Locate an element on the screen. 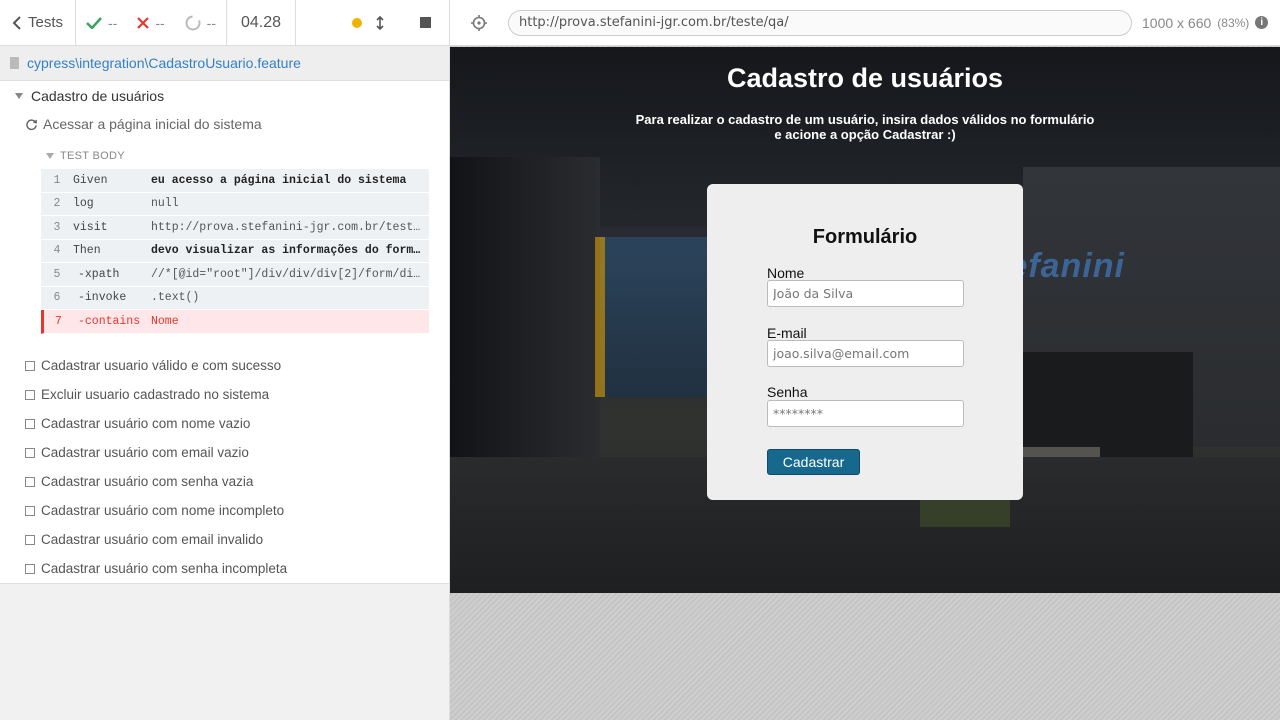 The width and height of the screenshot is (1280, 720). list-item: Cadastrar usuário com senha incompleta is located at coordinates (156, 568).